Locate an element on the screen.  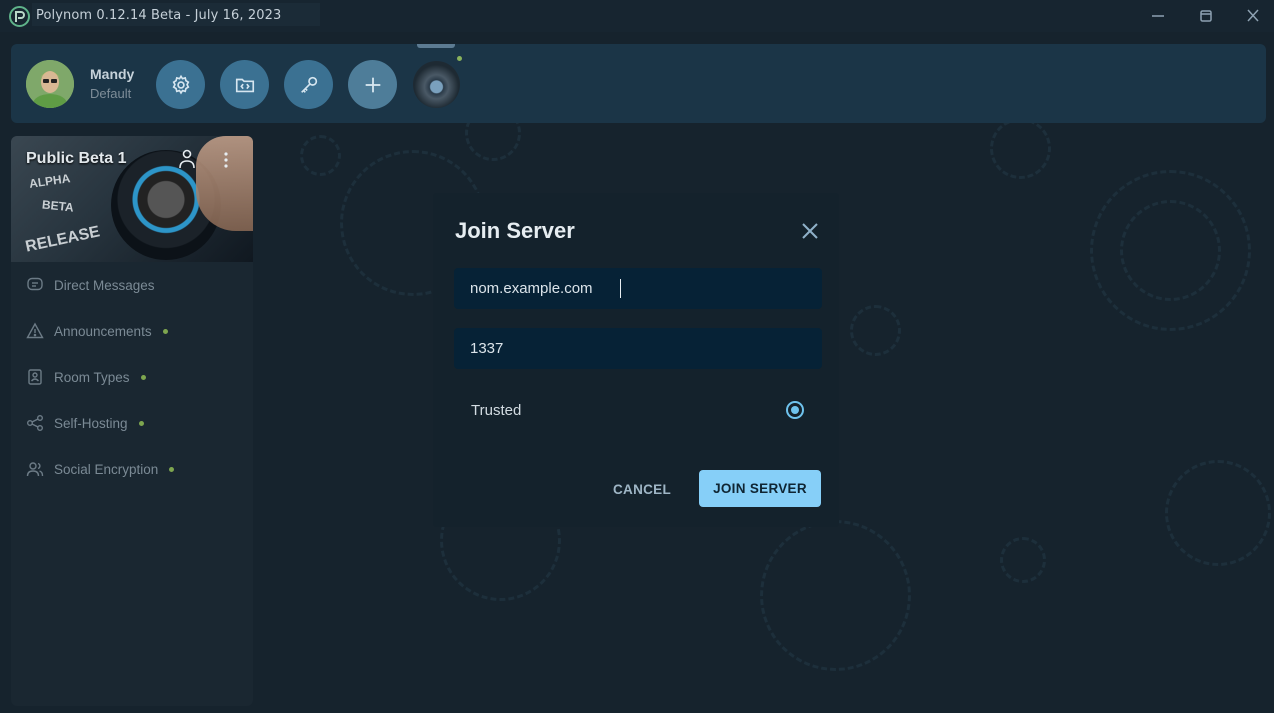
minimize-icon is located at coordinates (1158, 16).